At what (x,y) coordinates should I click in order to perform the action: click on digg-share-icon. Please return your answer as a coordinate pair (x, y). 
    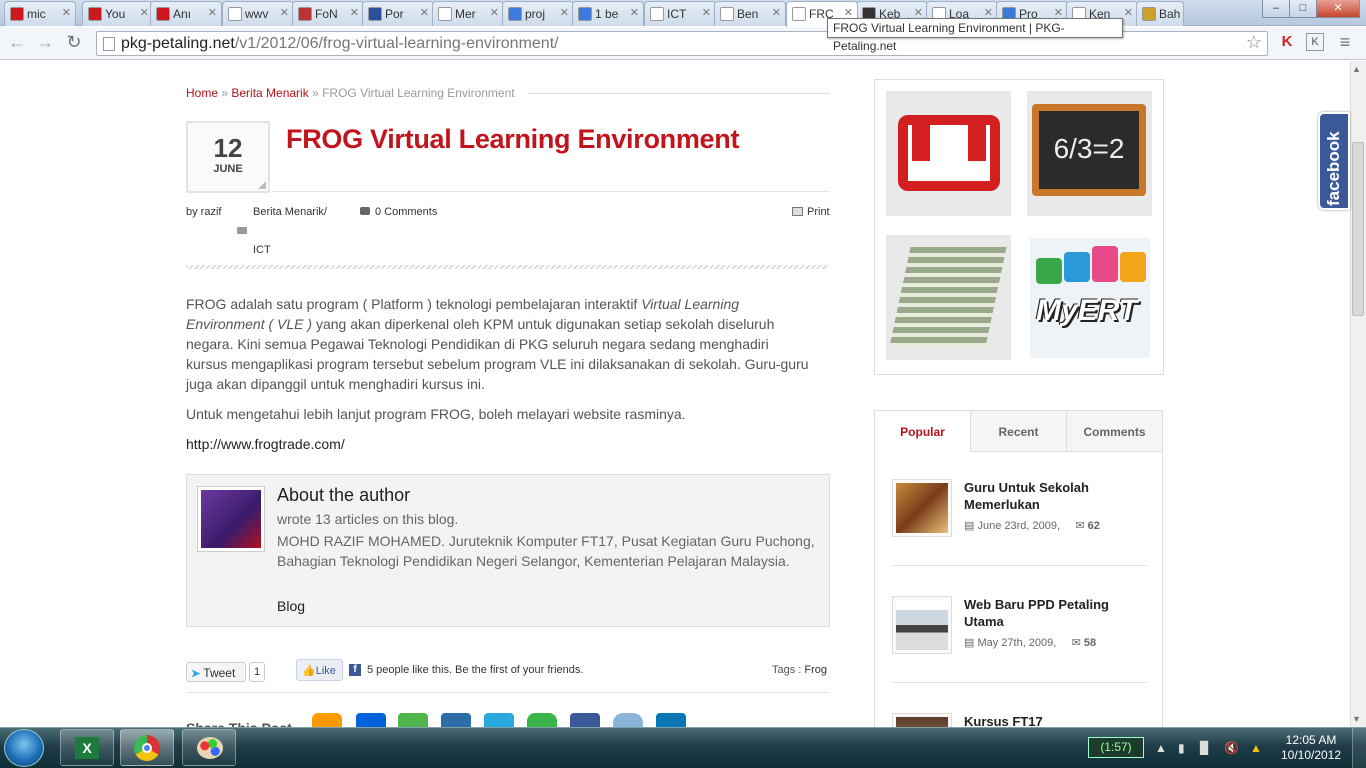
    Looking at the image, I should click on (456, 720).